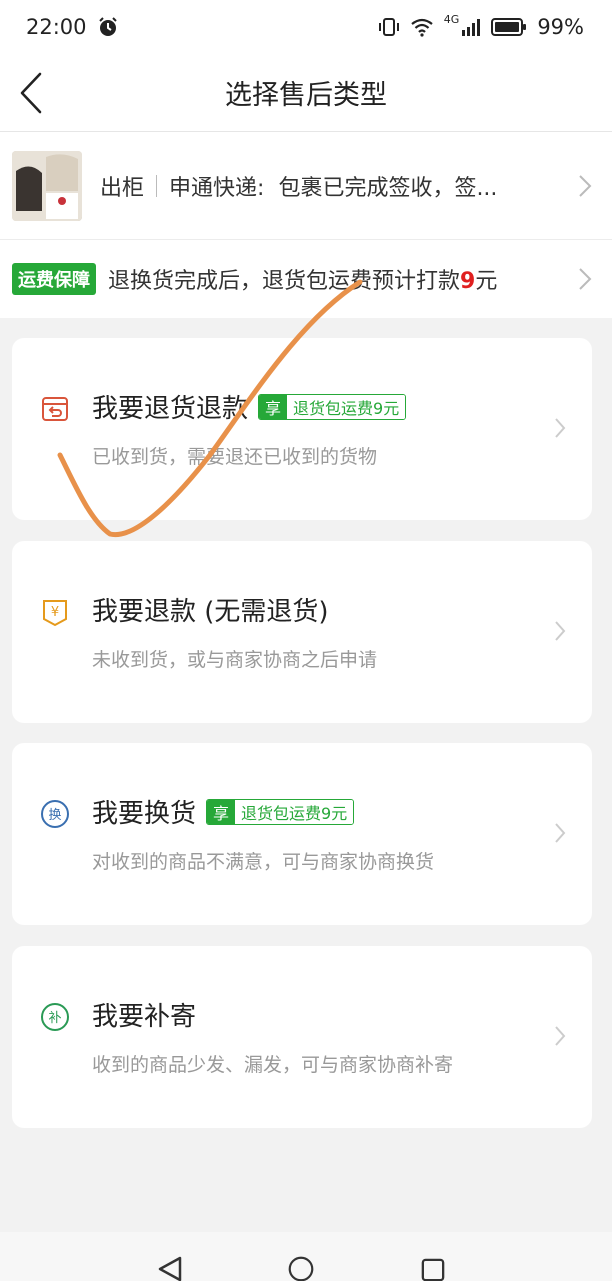  I want to click on option-title: 我要退货退款 享 退货包运费9元, so click(249, 406).